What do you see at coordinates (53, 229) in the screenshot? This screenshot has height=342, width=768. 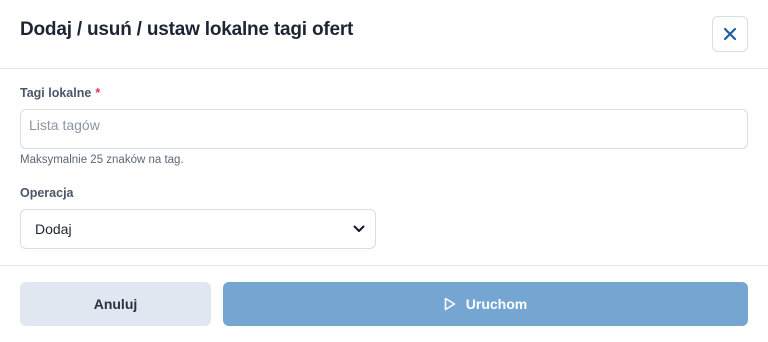 I see `operation-selected-value: Dodaj` at bounding box center [53, 229].